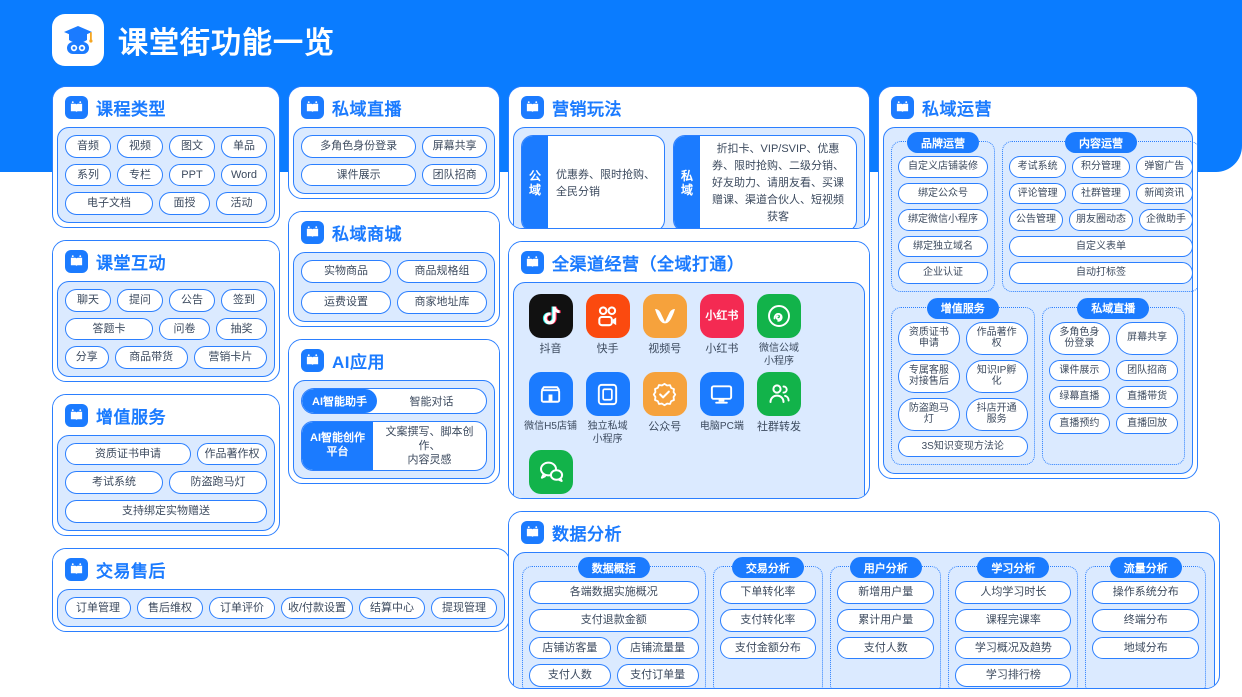 The width and height of the screenshot is (1242, 697). Describe the element at coordinates (1147, 397) in the screenshot. I see `tag-pill: 直播带货` at that location.